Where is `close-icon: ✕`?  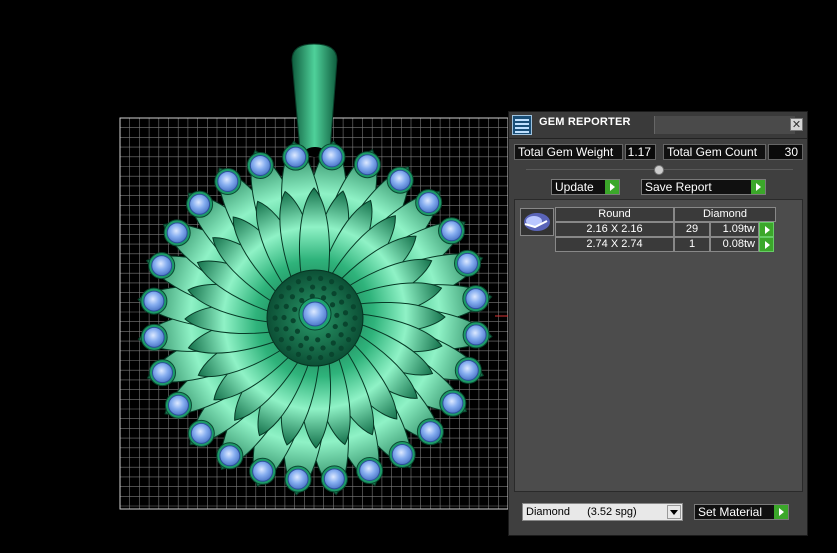 close-icon: ✕ is located at coordinates (796, 124).